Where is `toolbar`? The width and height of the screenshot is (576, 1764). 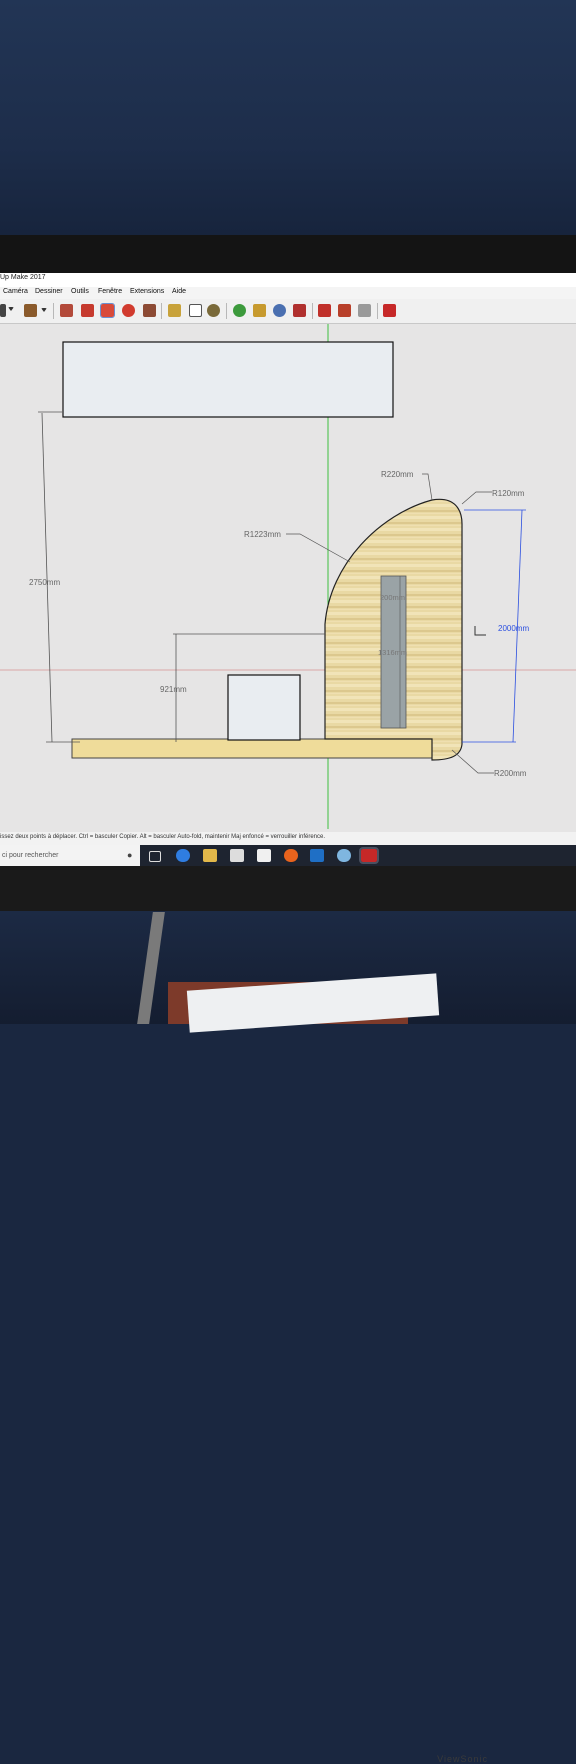 toolbar is located at coordinates (288, 311).